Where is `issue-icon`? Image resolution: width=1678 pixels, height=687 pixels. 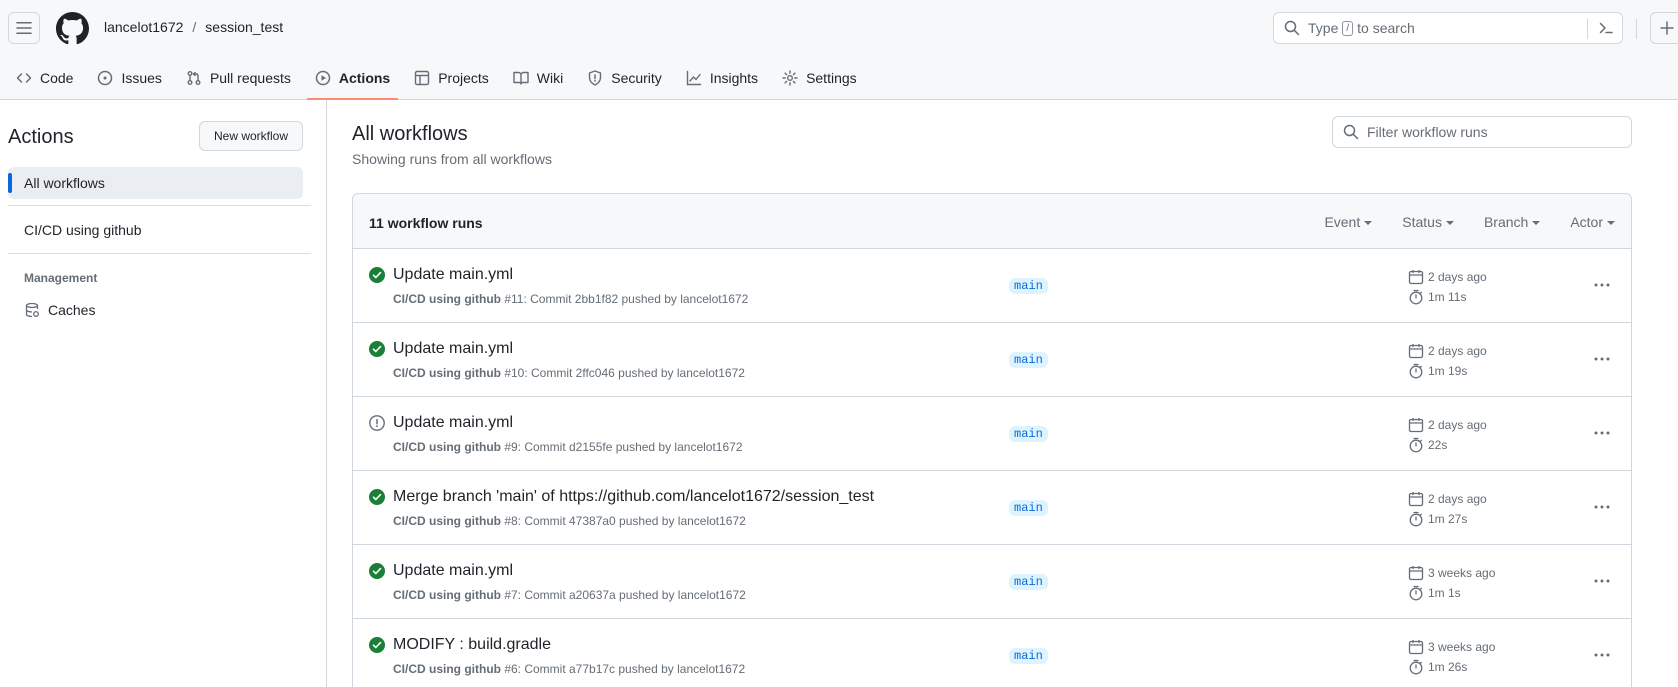 issue-icon is located at coordinates (105, 78).